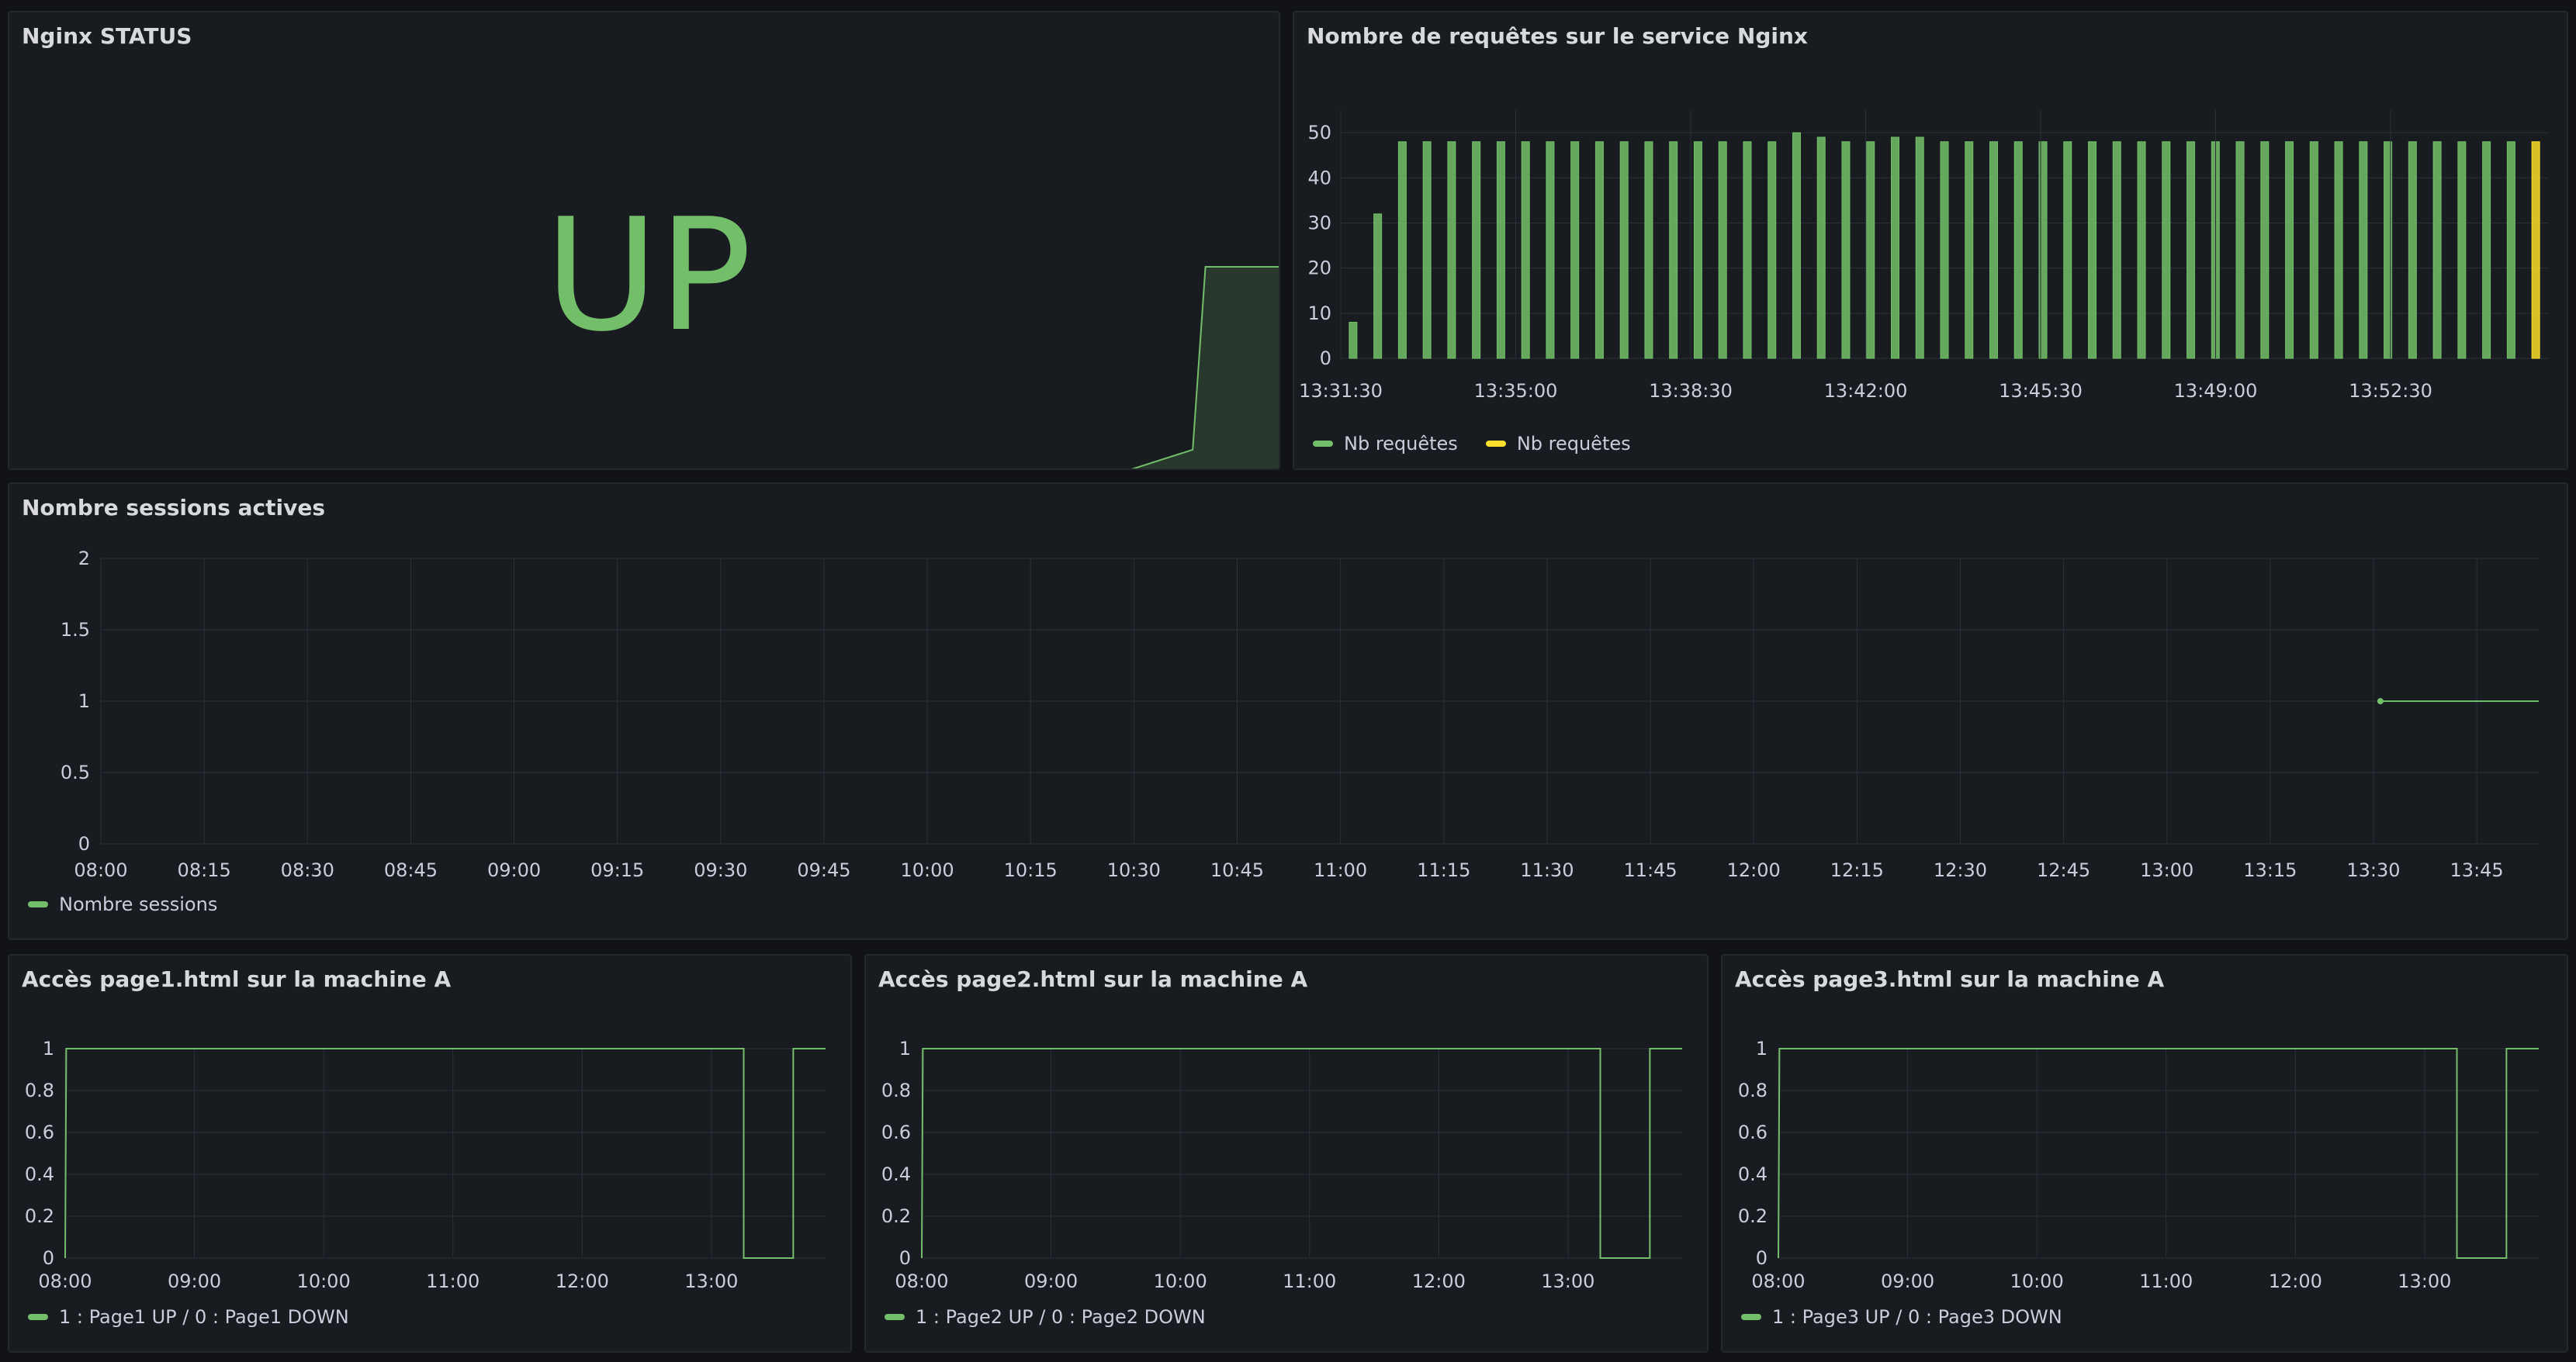 The height and width of the screenshot is (1362, 2576). Describe the element at coordinates (204, 1317) in the screenshot. I see `legend-label: 1 : Page1 UP / 0 : Page1 DOWN` at that location.